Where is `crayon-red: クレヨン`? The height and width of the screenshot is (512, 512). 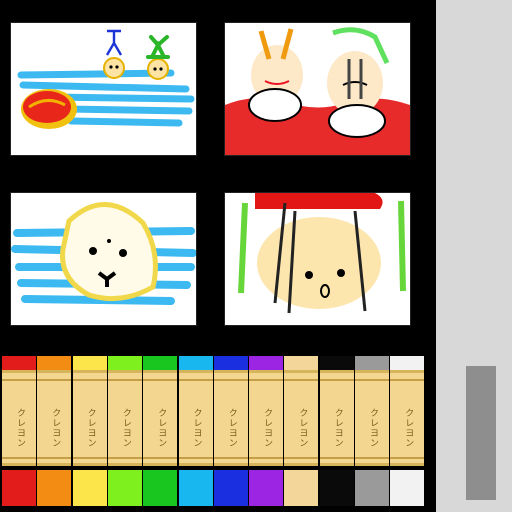
crayon-red: クレヨン is located at coordinates (19, 434).